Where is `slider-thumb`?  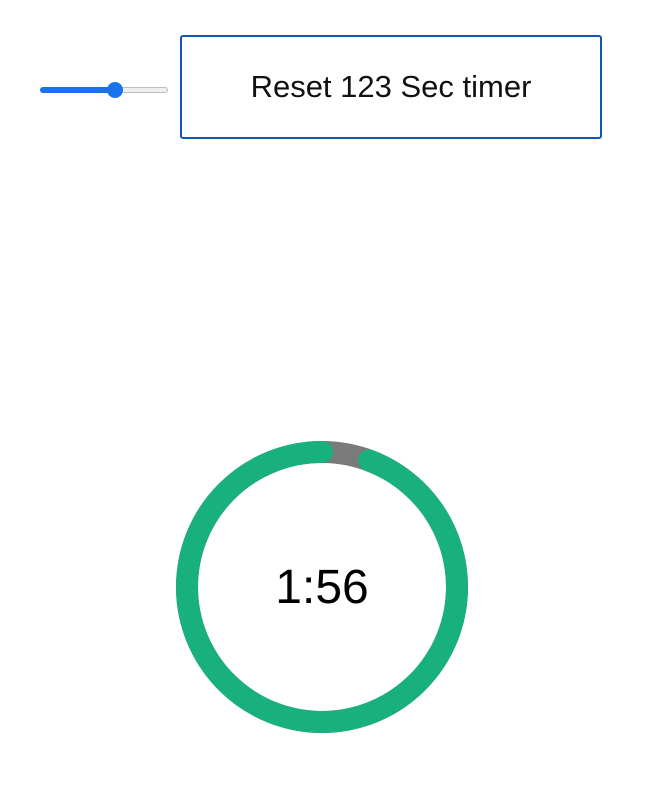 slider-thumb is located at coordinates (115, 90).